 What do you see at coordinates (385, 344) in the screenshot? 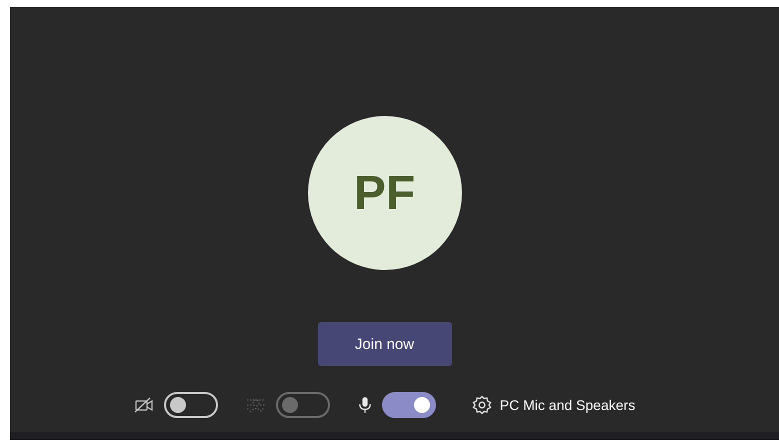
I see `join-button: Join now` at bounding box center [385, 344].